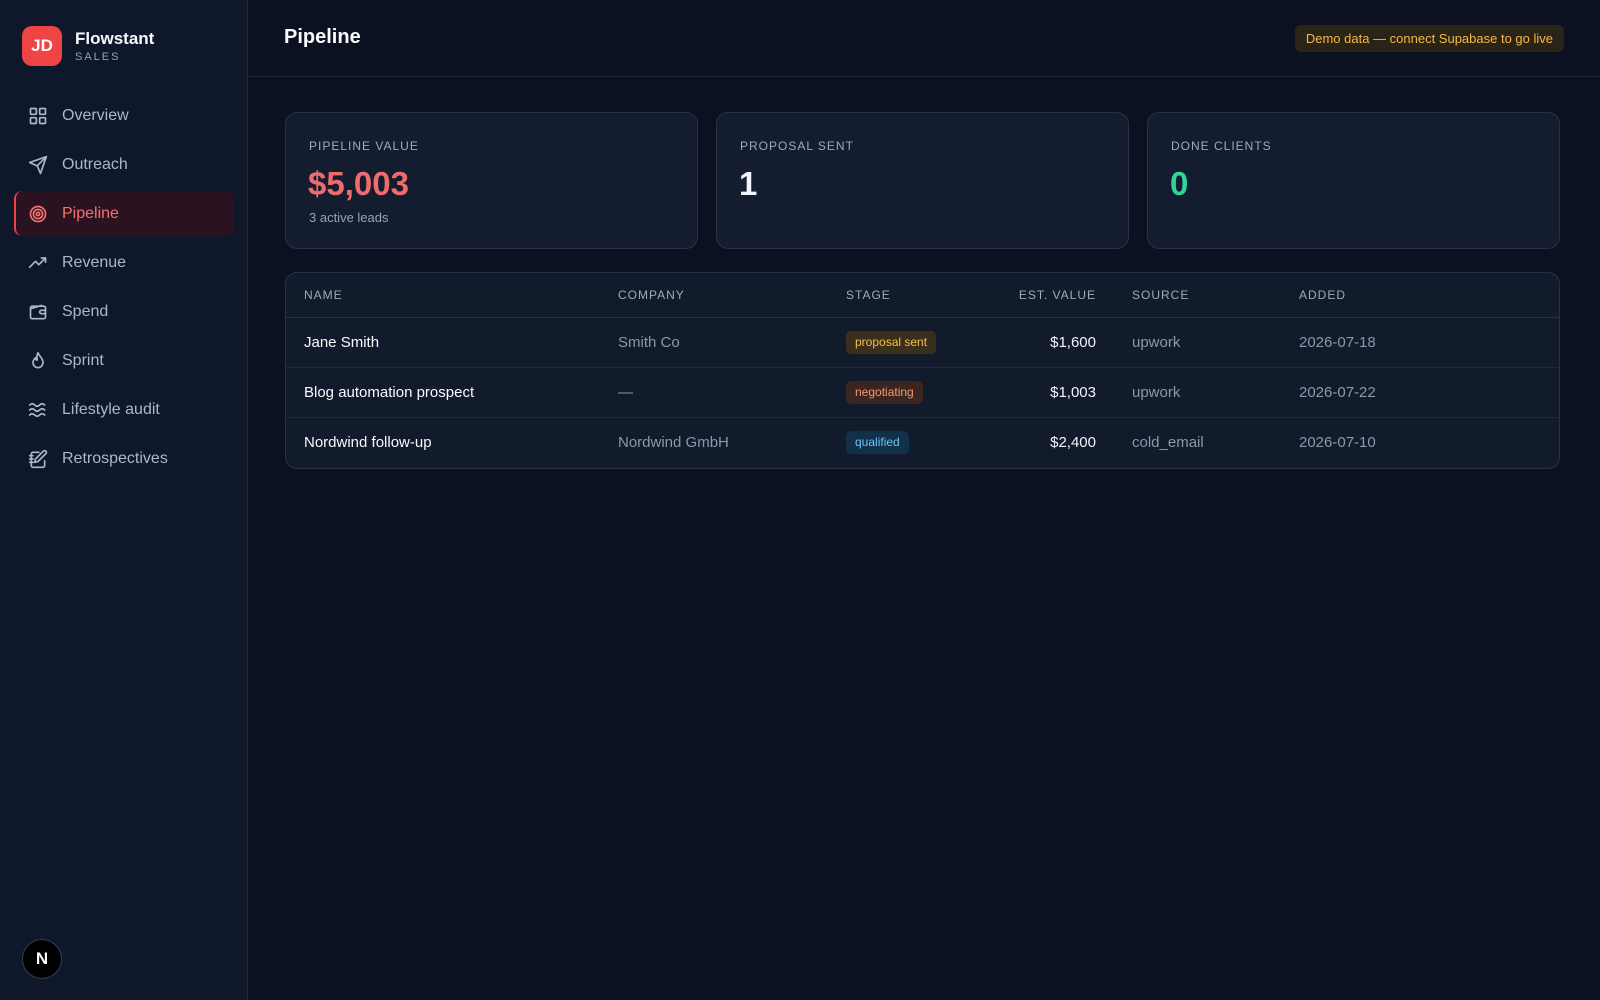 The image size is (1600, 1000). Describe the element at coordinates (1429, 342) in the screenshot. I see `cell-added: 2026-07-18` at that location.